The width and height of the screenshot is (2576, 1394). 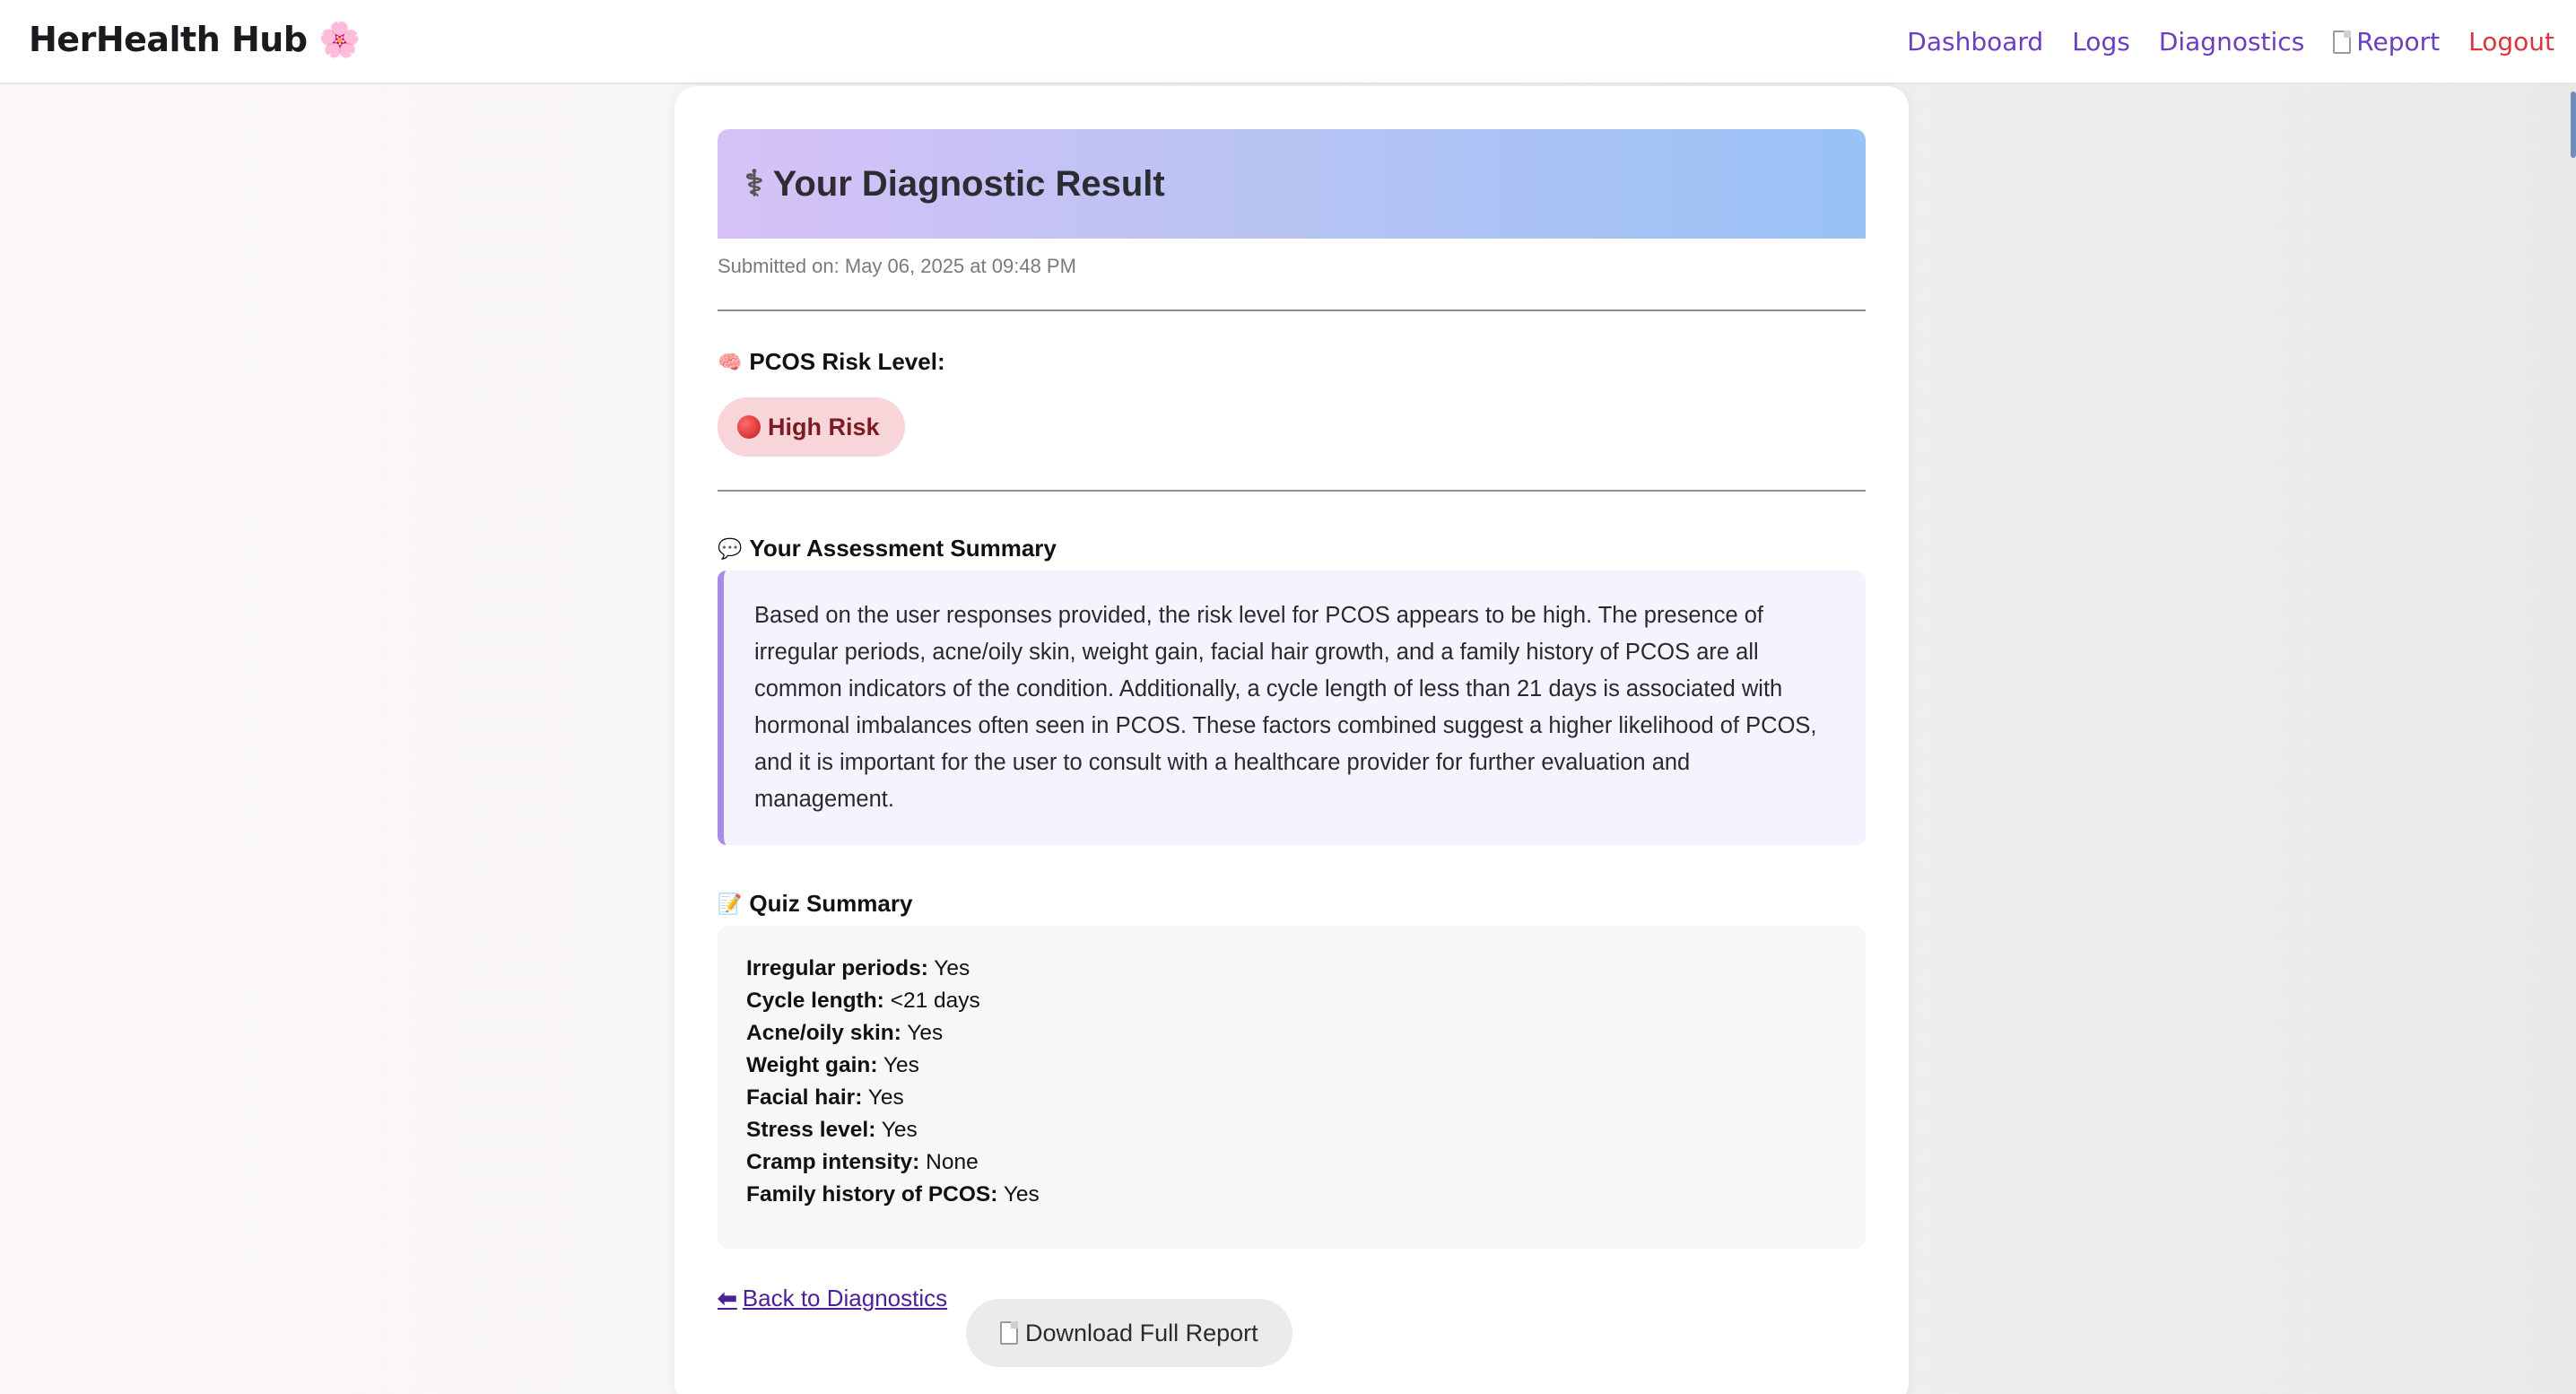 What do you see at coordinates (804, 1097) in the screenshot?
I see `quiz-item-key: Facial hair:` at bounding box center [804, 1097].